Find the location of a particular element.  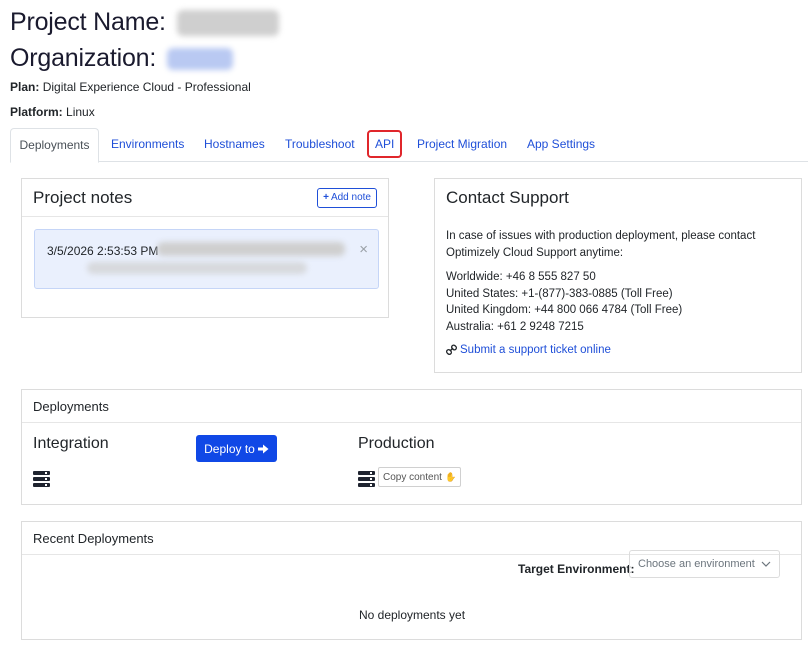

recent-deployments-title: Recent Deployments is located at coordinates (93, 538).